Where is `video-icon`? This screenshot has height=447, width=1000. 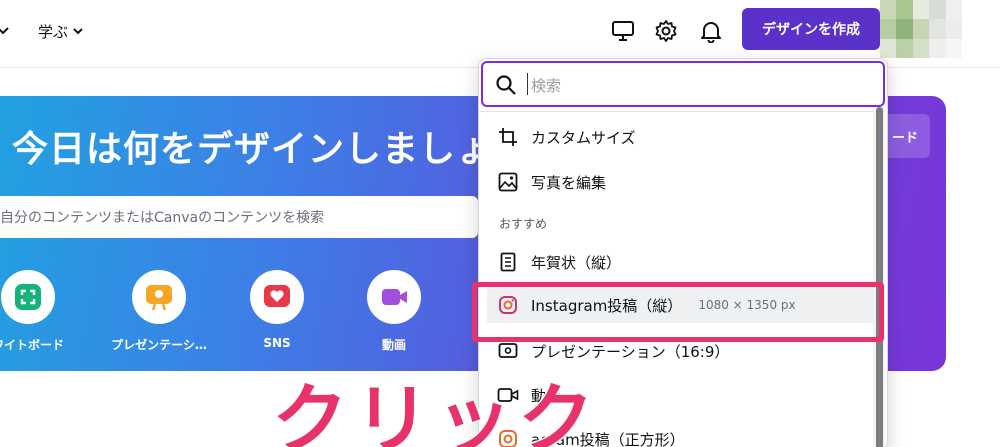
video-icon is located at coordinates (394, 297).